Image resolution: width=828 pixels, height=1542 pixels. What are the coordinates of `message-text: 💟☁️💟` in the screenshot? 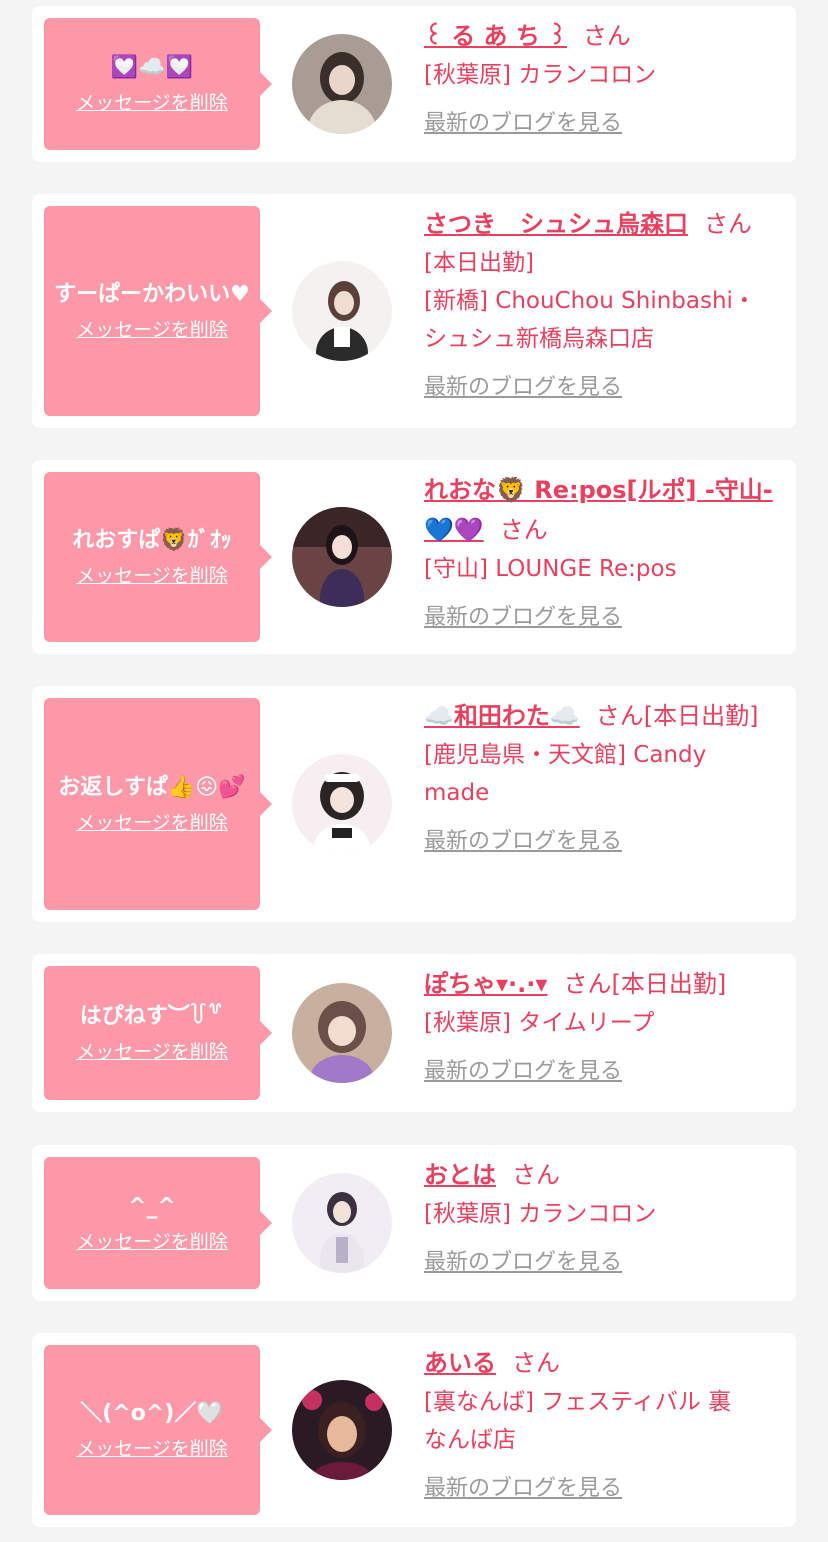 It's located at (152, 67).